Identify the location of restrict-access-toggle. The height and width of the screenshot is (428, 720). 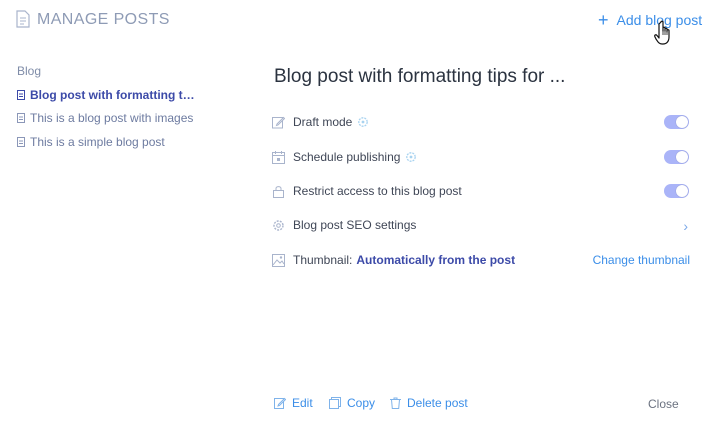
(676, 191).